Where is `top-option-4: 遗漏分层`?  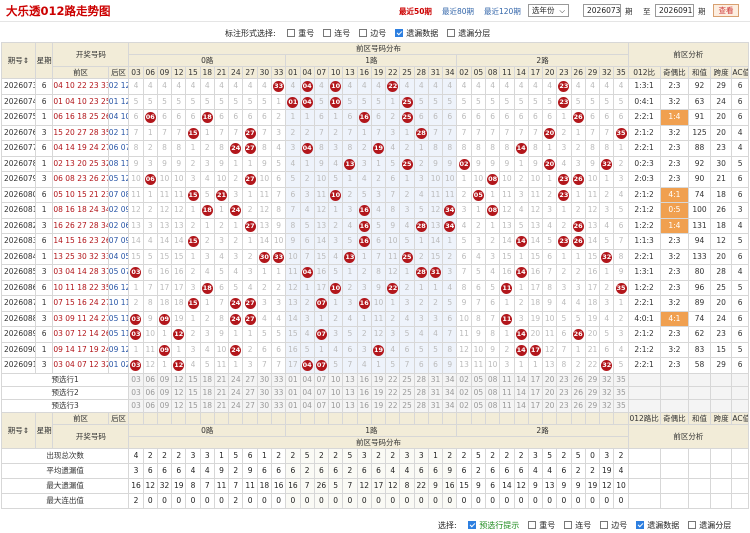
top-option-4: 遗漏分层 is located at coordinates (468, 33).